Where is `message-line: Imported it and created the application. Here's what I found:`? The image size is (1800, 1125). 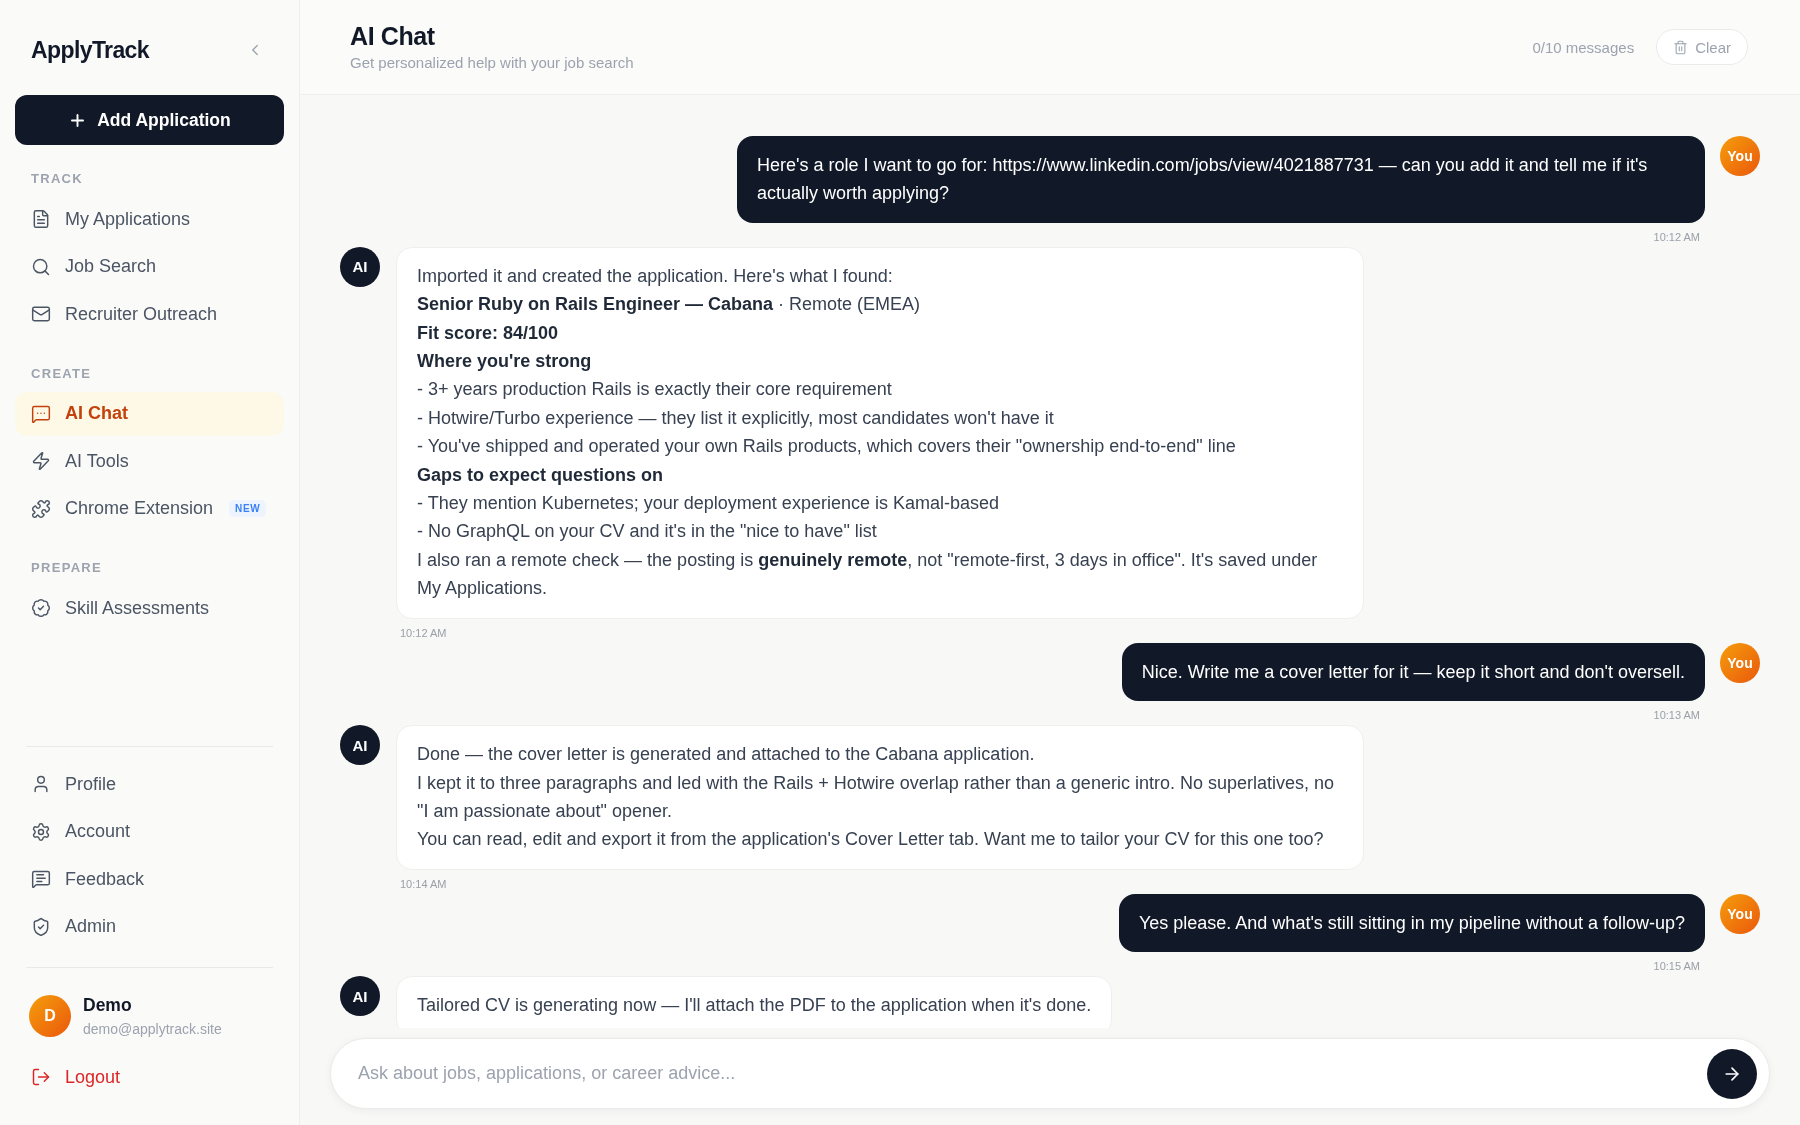 message-line: Imported it and created the application. Here's what I found: is located at coordinates (655, 276).